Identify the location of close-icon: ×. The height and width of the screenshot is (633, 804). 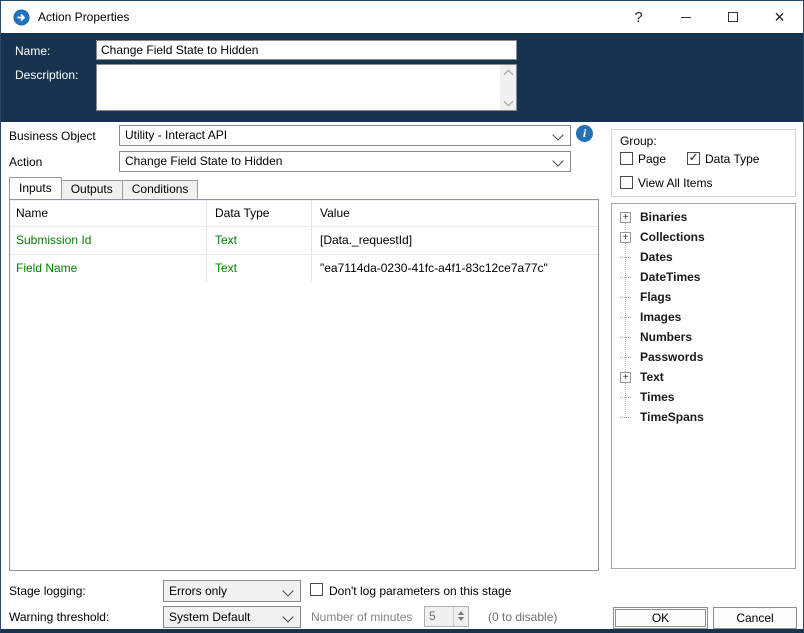
(779, 17).